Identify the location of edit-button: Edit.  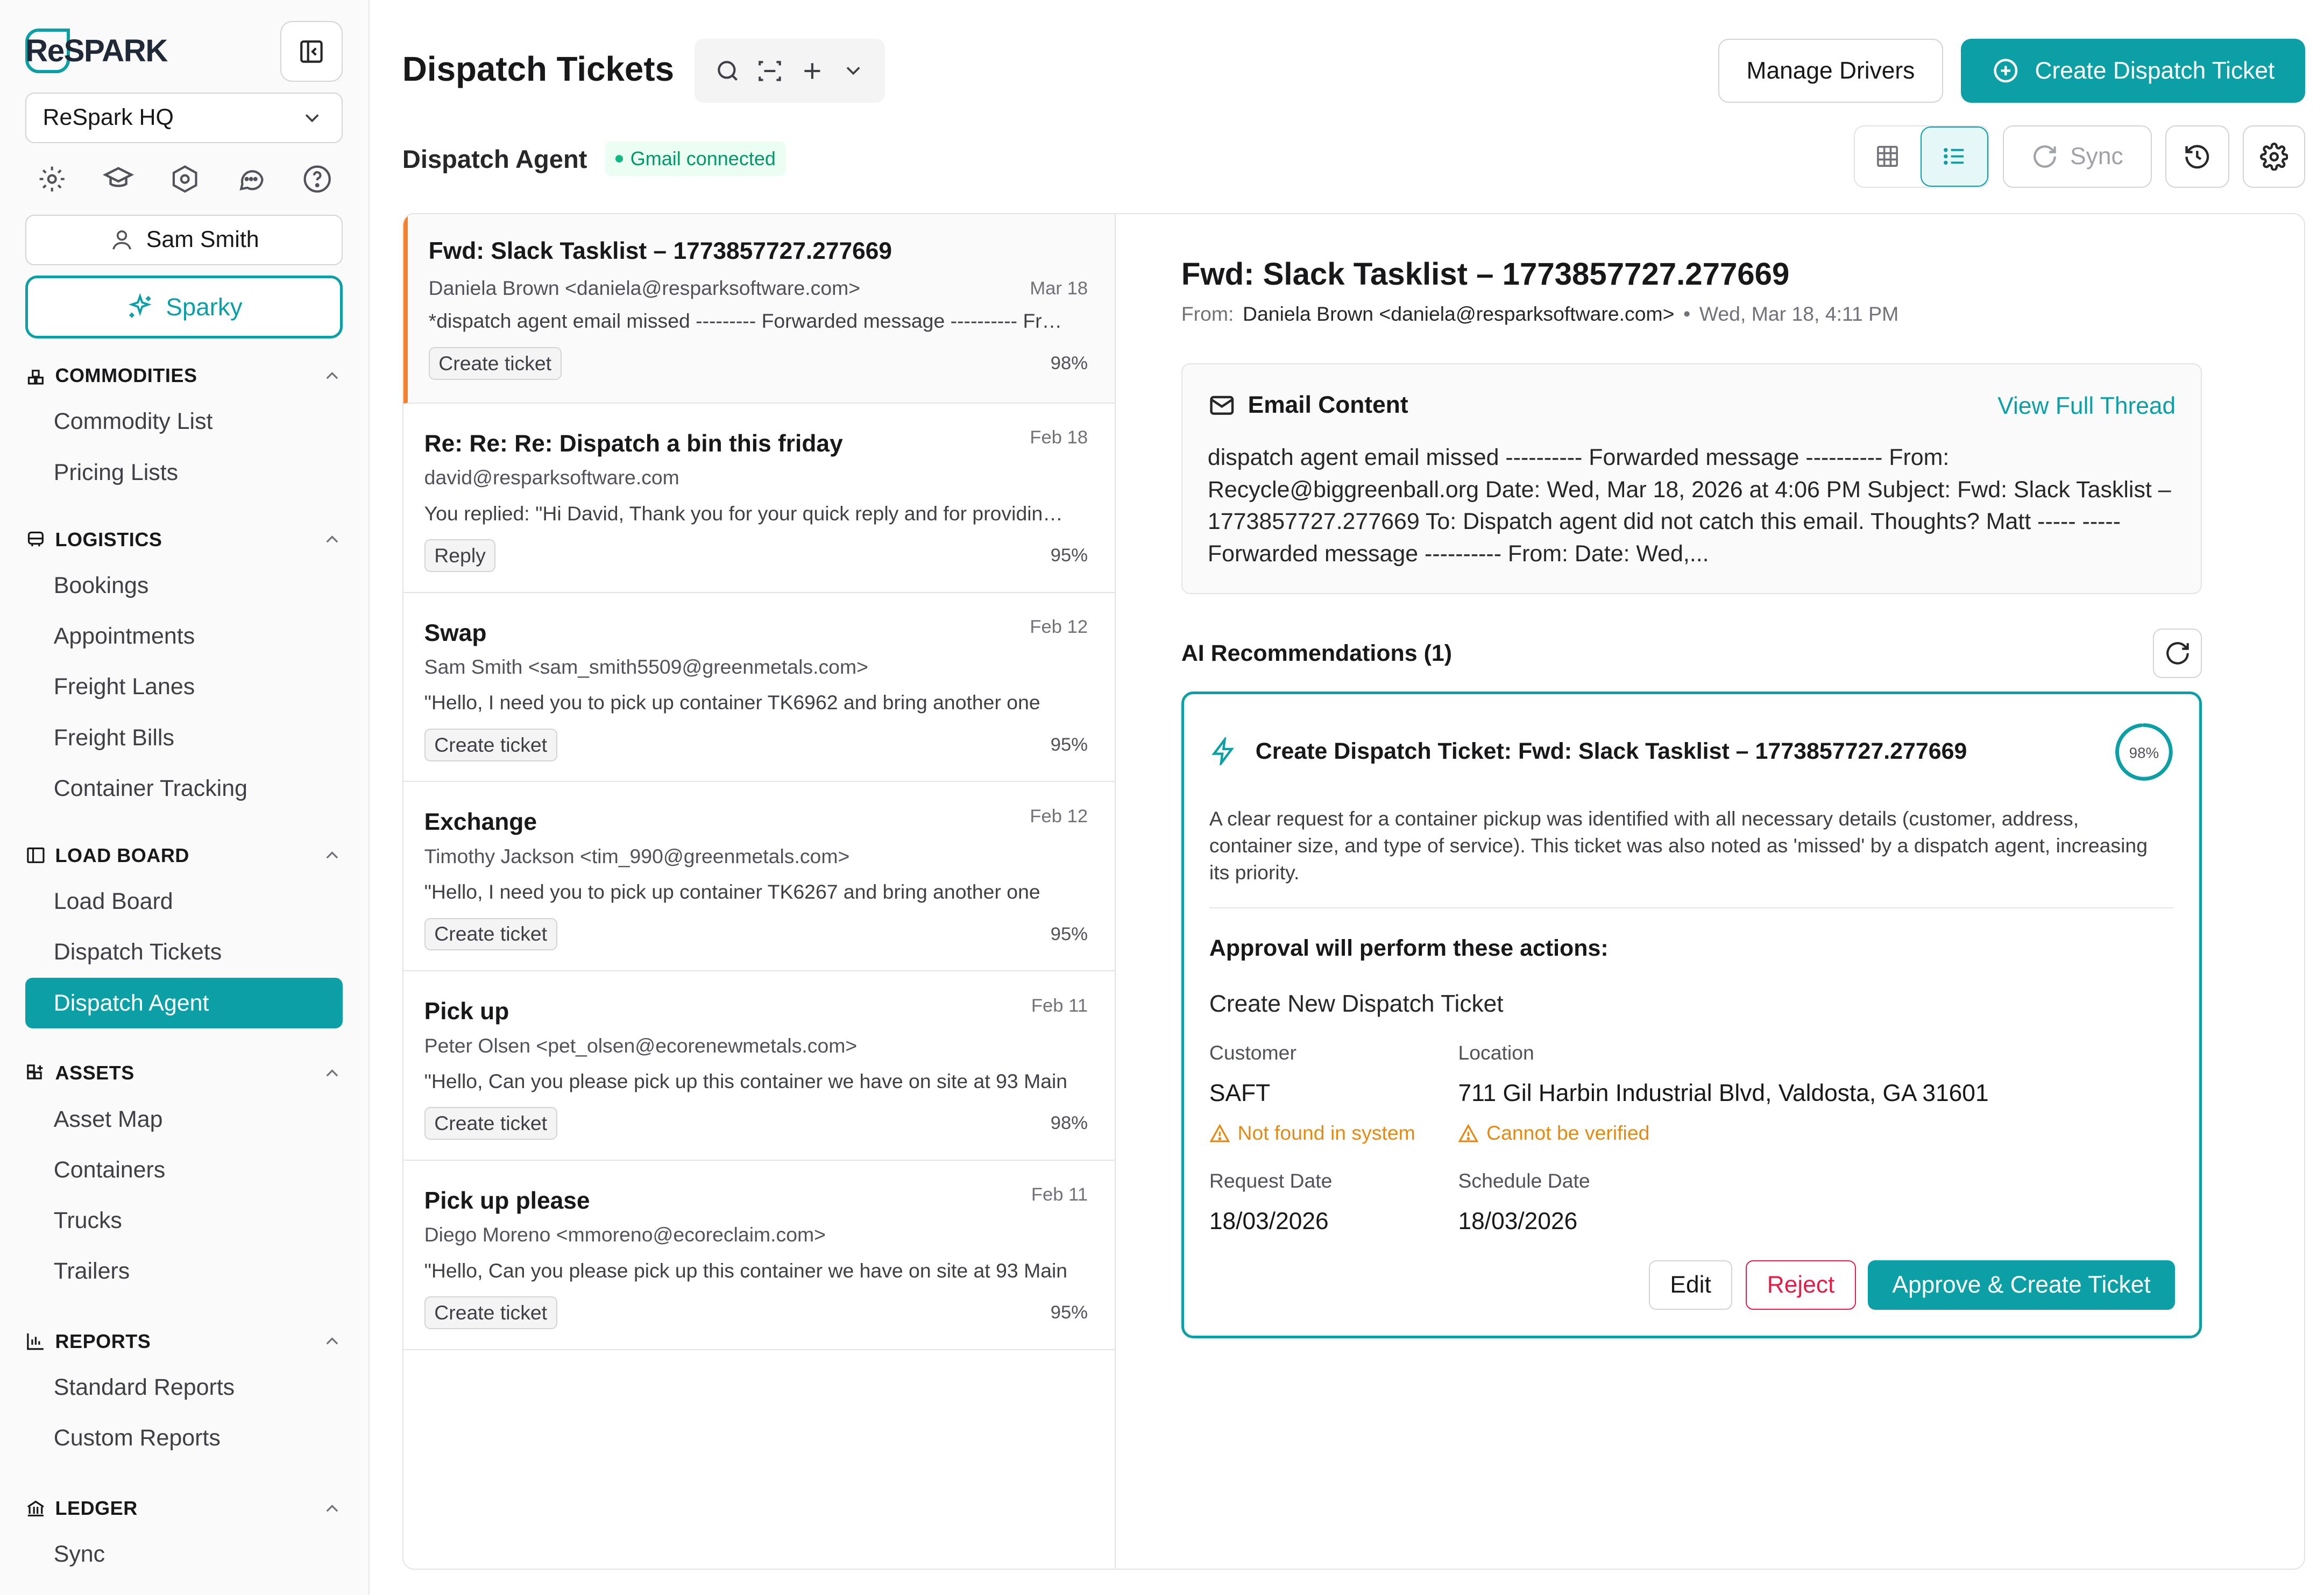
(1691, 1285).